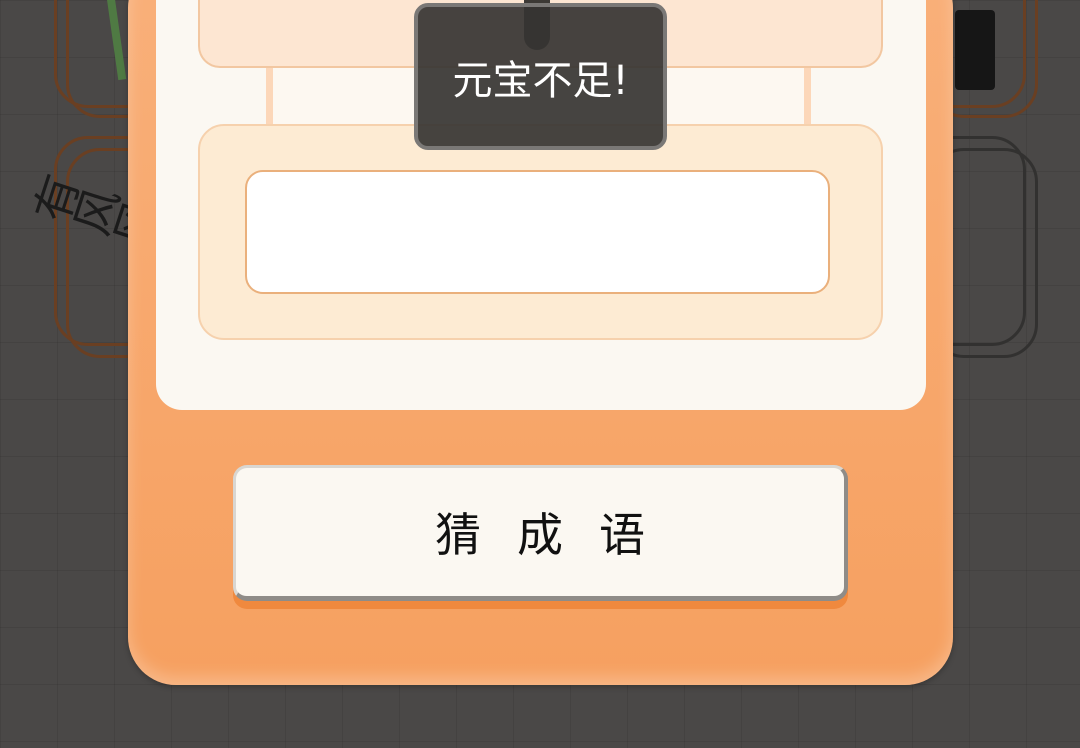 The height and width of the screenshot is (748, 1080). What do you see at coordinates (540, 80) in the screenshot?
I see `toast-message: 元宝不足!` at bounding box center [540, 80].